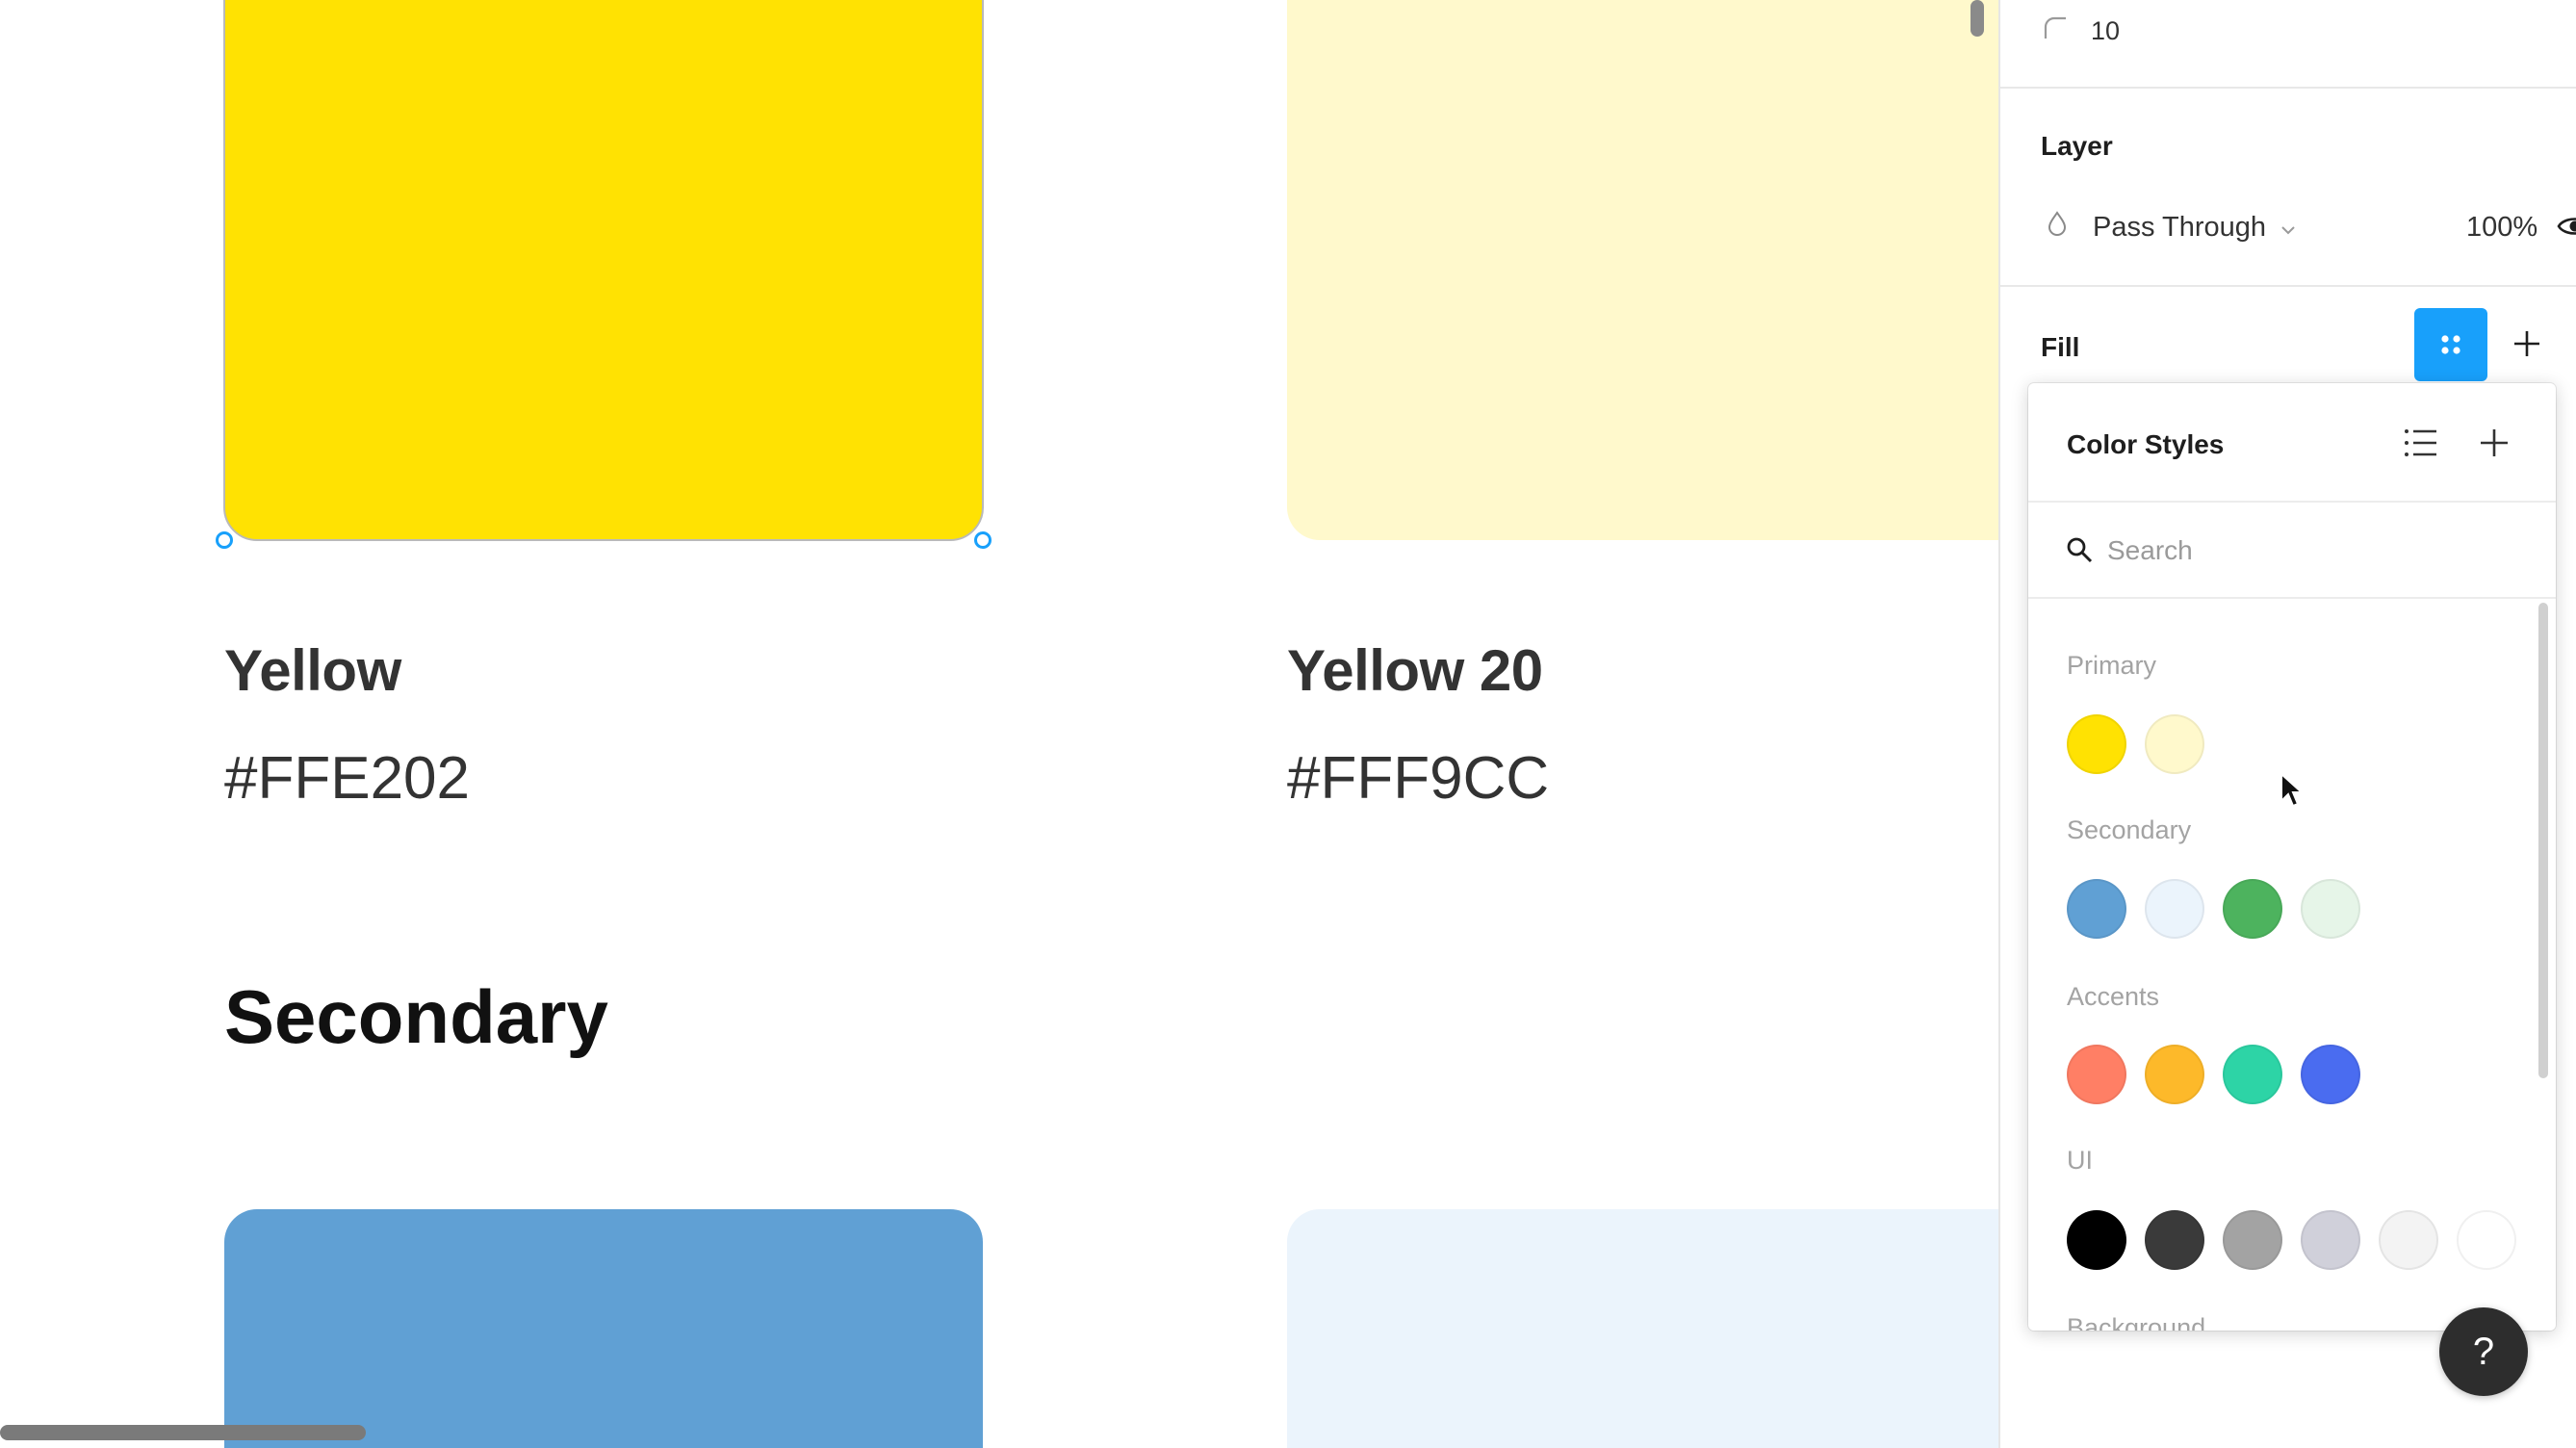 The image size is (2576, 1448). Describe the element at coordinates (2129, 829) in the screenshot. I see `group-label-secondary: Secondary` at that location.